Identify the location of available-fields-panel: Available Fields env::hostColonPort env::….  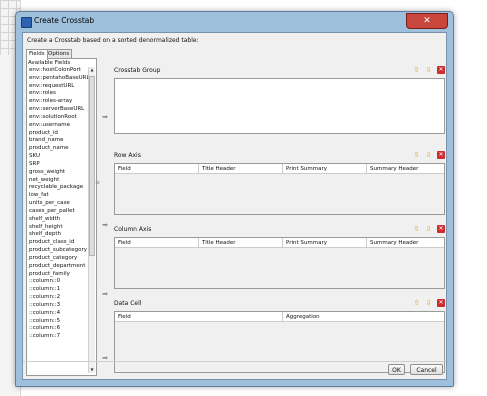
(61, 217).